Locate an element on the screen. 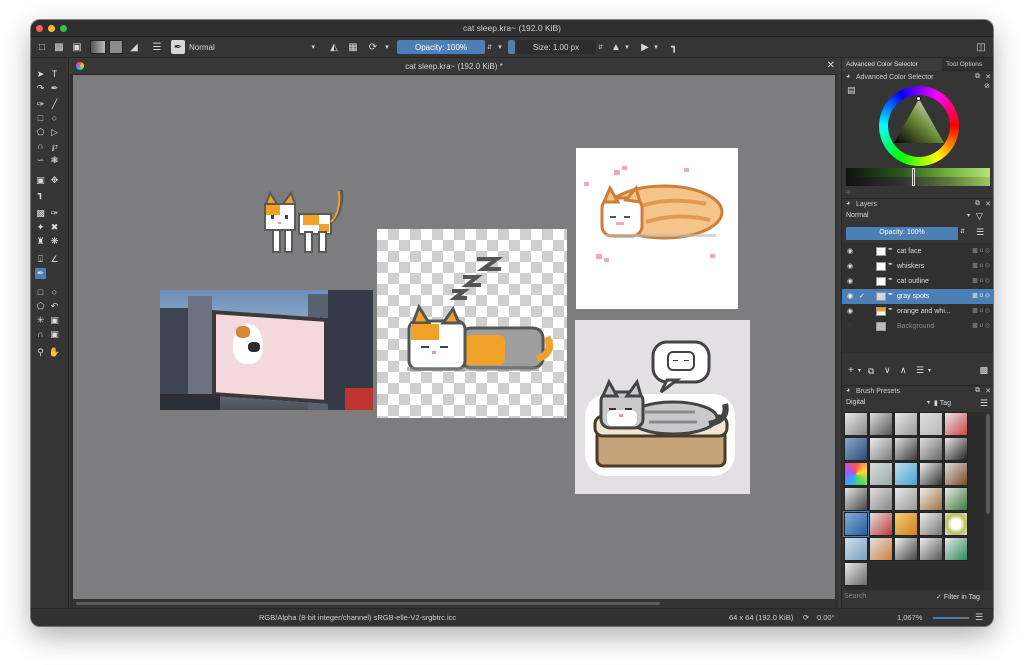 This screenshot has height=665, width=1024. size-slider: Size: 1.00 px is located at coordinates (556, 47).